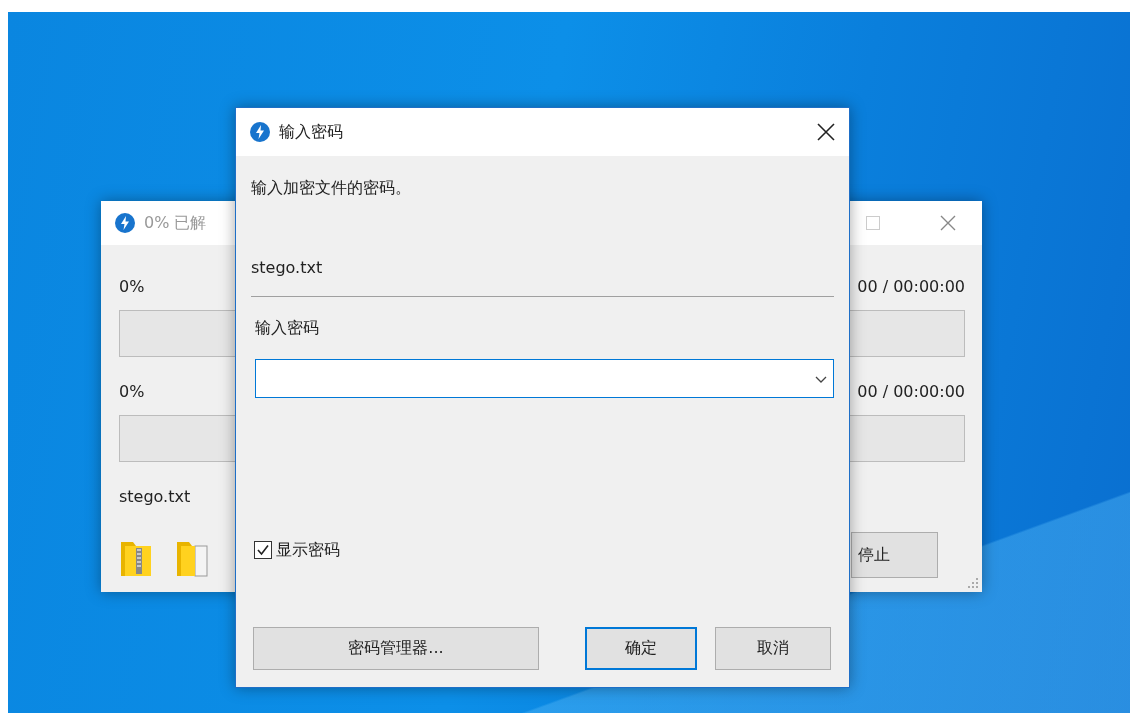  Describe the element at coordinates (973, 583) in the screenshot. I see `resize-grip-icon` at that location.